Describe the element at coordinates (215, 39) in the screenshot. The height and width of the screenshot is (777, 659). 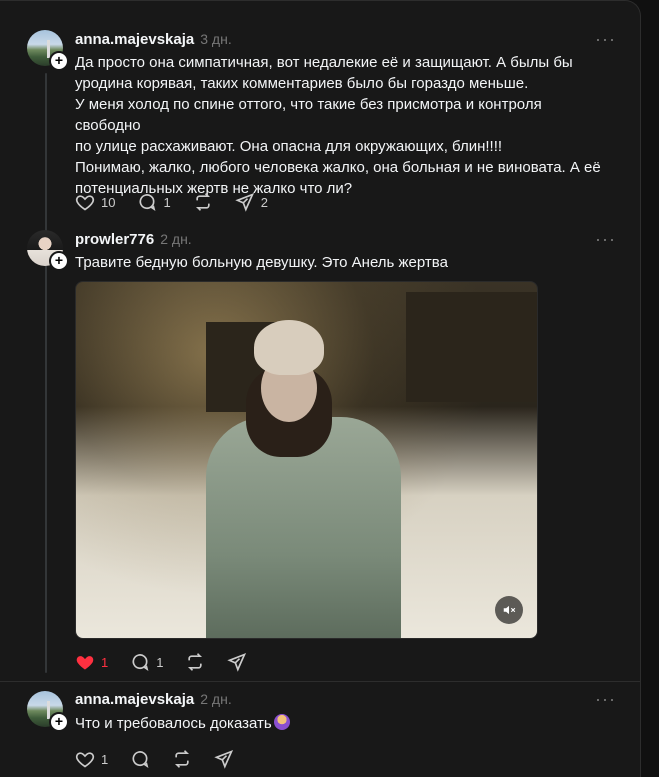
I see `timestamp: 3 дн.` at that location.